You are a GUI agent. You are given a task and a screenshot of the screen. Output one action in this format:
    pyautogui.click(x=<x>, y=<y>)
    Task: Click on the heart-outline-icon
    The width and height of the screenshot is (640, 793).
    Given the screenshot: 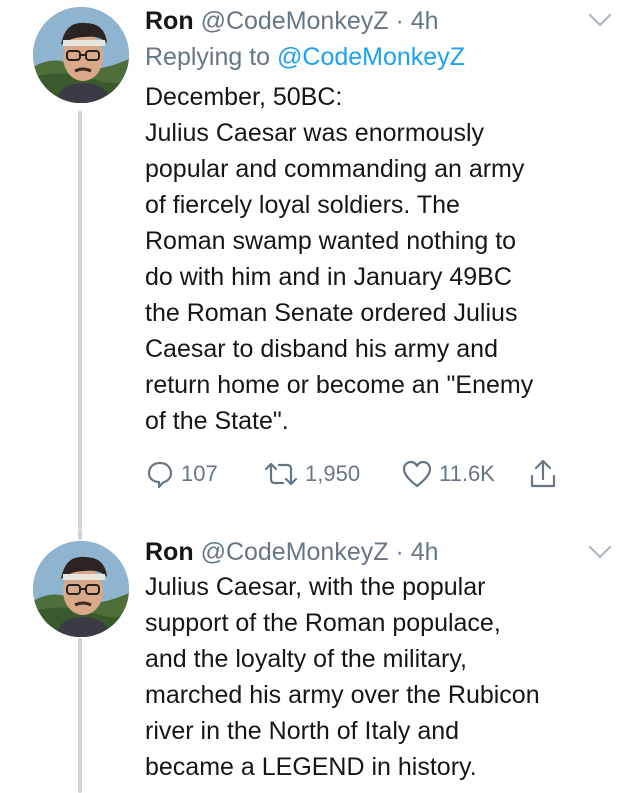 What is the action you would take?
    pyautogui.click(x=417, y=474)
    